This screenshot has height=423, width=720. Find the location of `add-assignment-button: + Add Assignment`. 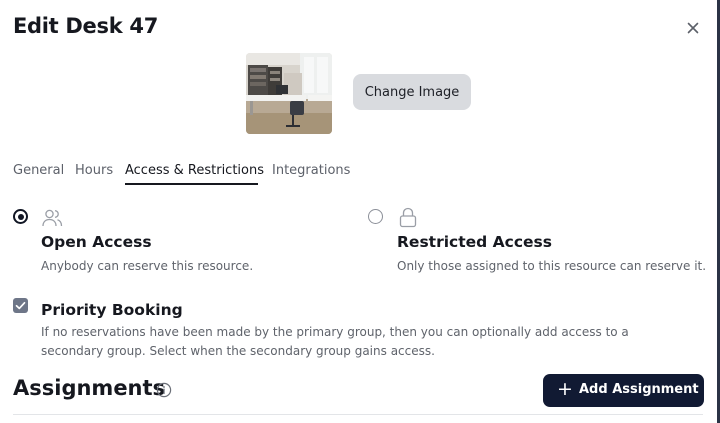

add-assignment-button: + Add Assignment is located at coordinates (623, 390).